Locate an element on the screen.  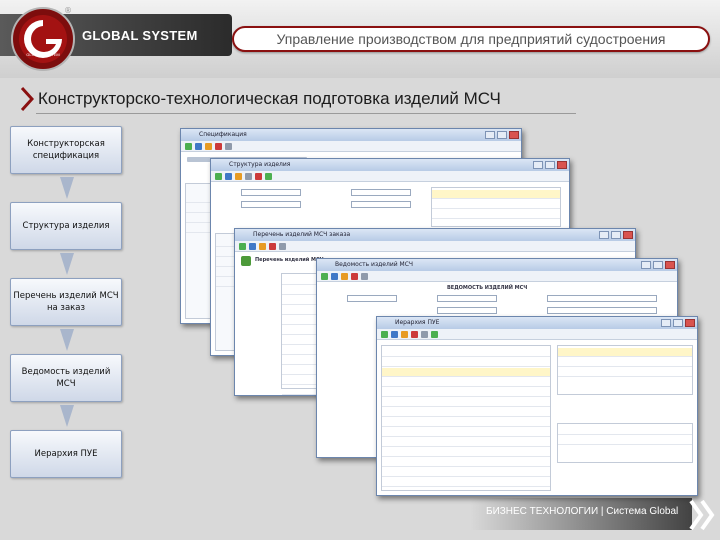
hierarchy-tree is located at coordinates (466, 418).